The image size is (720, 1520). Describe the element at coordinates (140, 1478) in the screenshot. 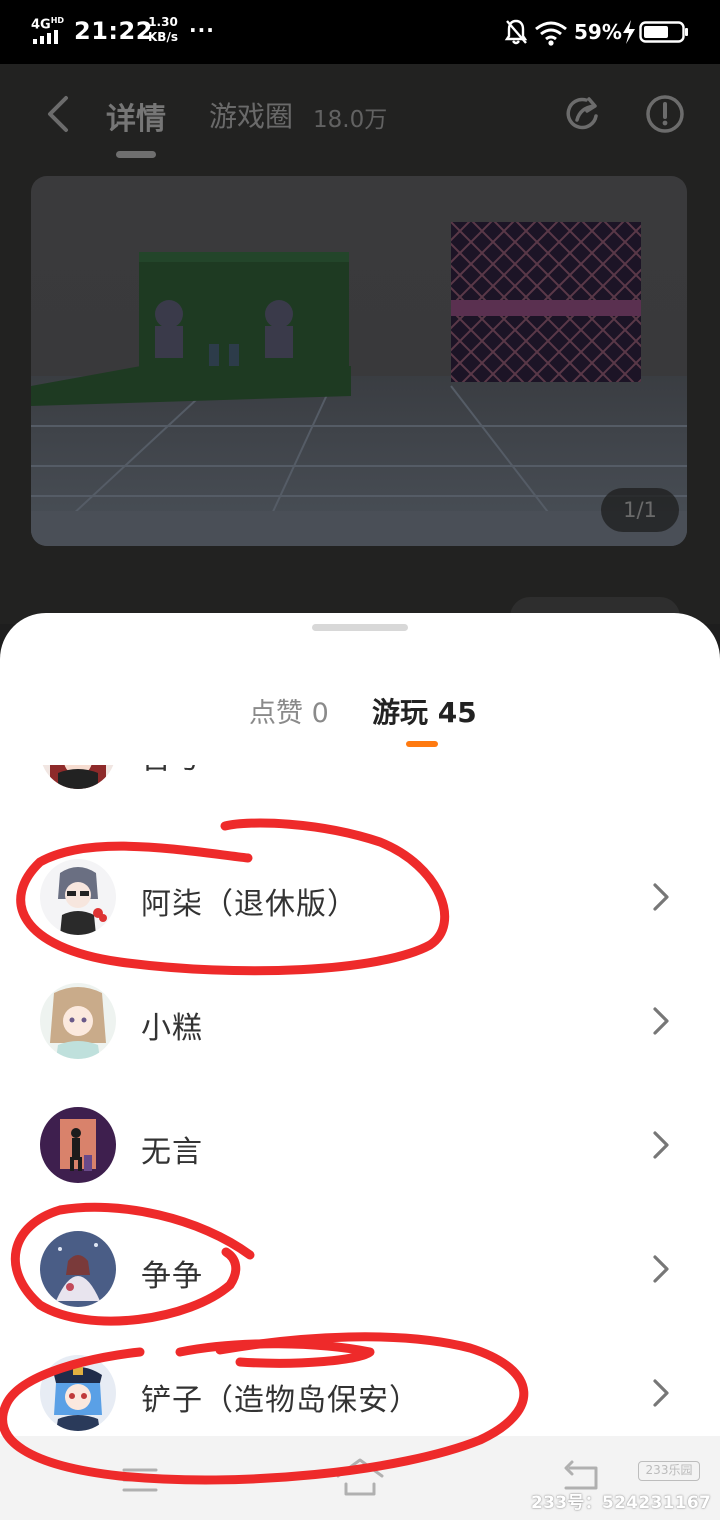

I see `menu-icon` at that location.